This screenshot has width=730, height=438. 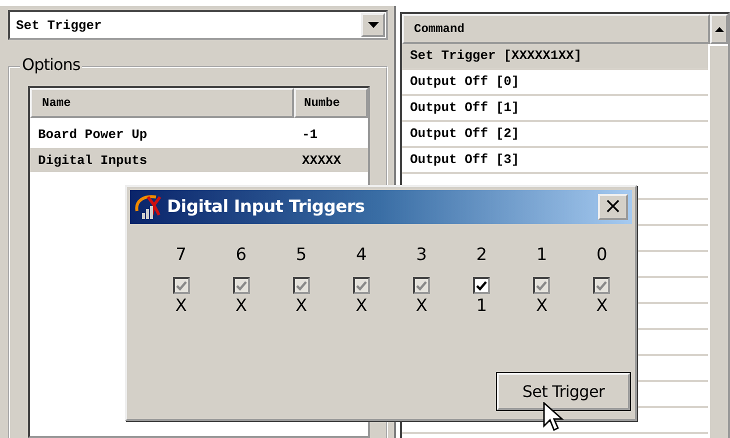 What do you see at coordinates (181, 255) in the screenshot?
I see `bit-label: 7` at bounding box center [181, 255].